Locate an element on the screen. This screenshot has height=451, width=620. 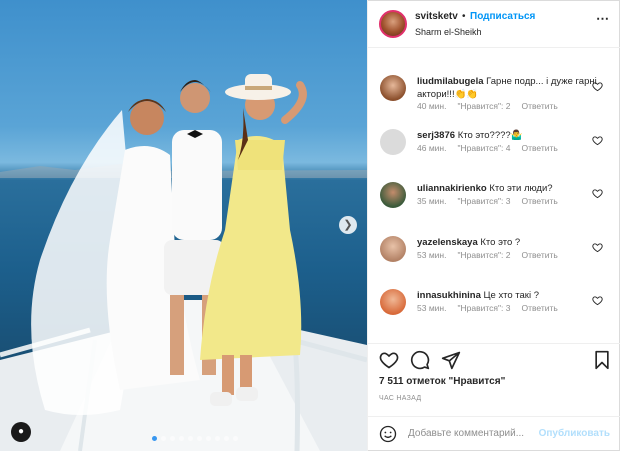
follow-button: Подписаться is located at coordinates (502, 16).